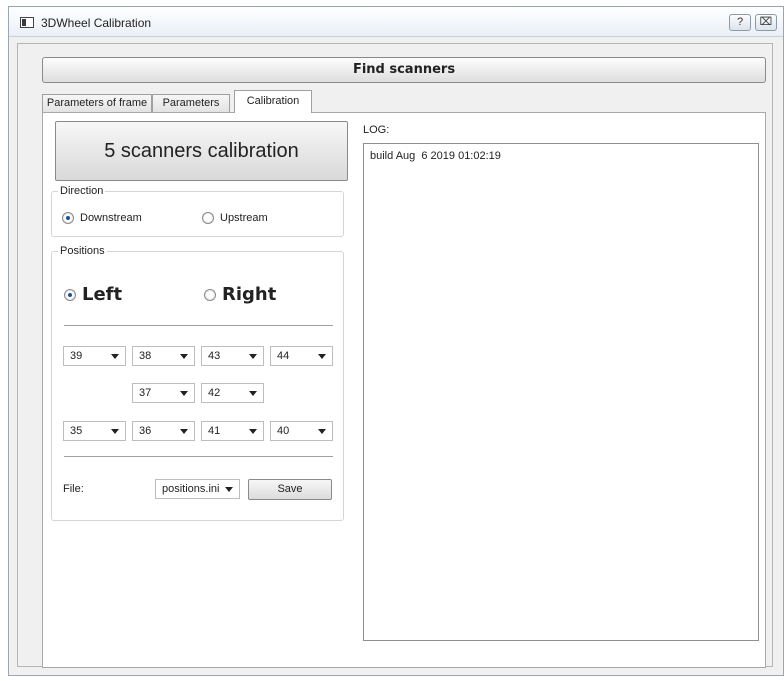  Describe the element at coordinates (766, 22) in the screenshot. I see `close-icon: ⌧` at that location.